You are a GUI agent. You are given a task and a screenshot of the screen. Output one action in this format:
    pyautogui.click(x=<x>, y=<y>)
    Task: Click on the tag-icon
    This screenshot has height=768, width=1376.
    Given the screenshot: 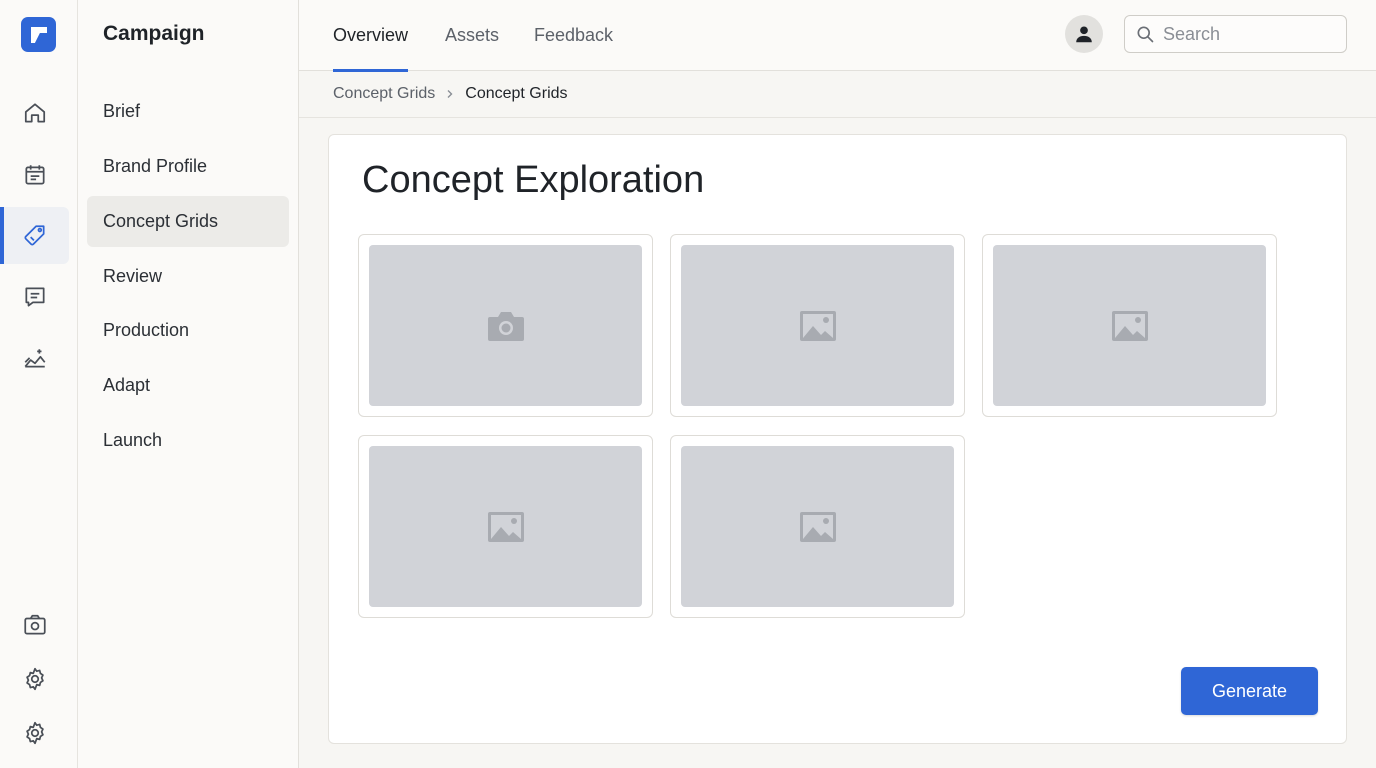 What is the action you would take?
    pyautogui.click(x=34, y=234)
    